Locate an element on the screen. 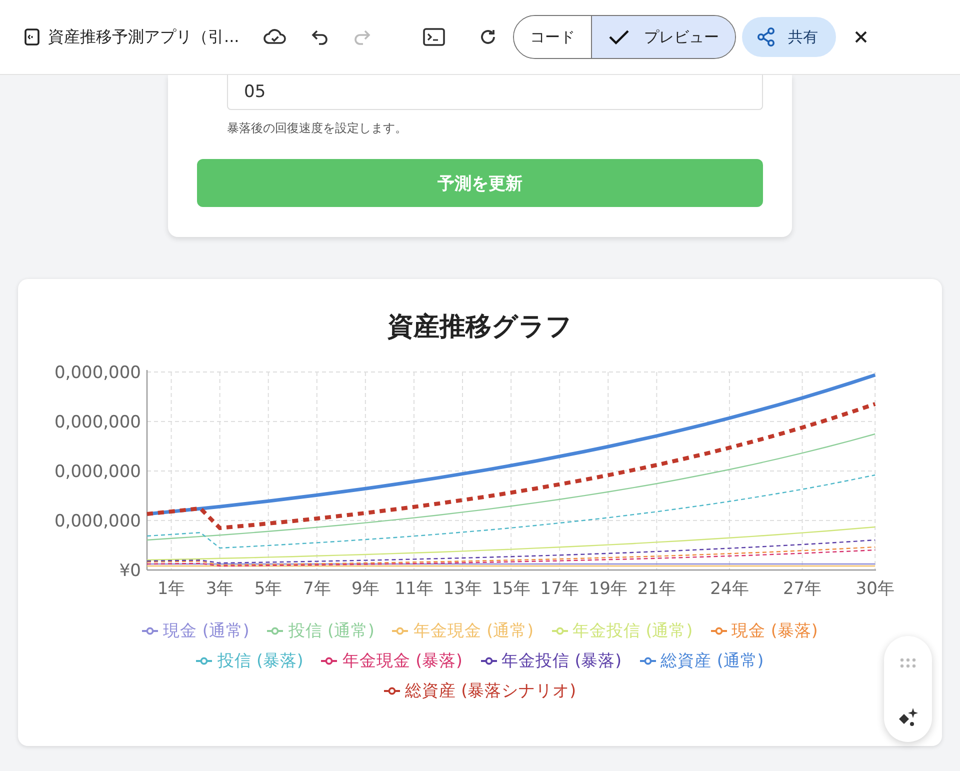 This screenshot has height=771, width=960. undo-icon is located at coordinates (320, 37).